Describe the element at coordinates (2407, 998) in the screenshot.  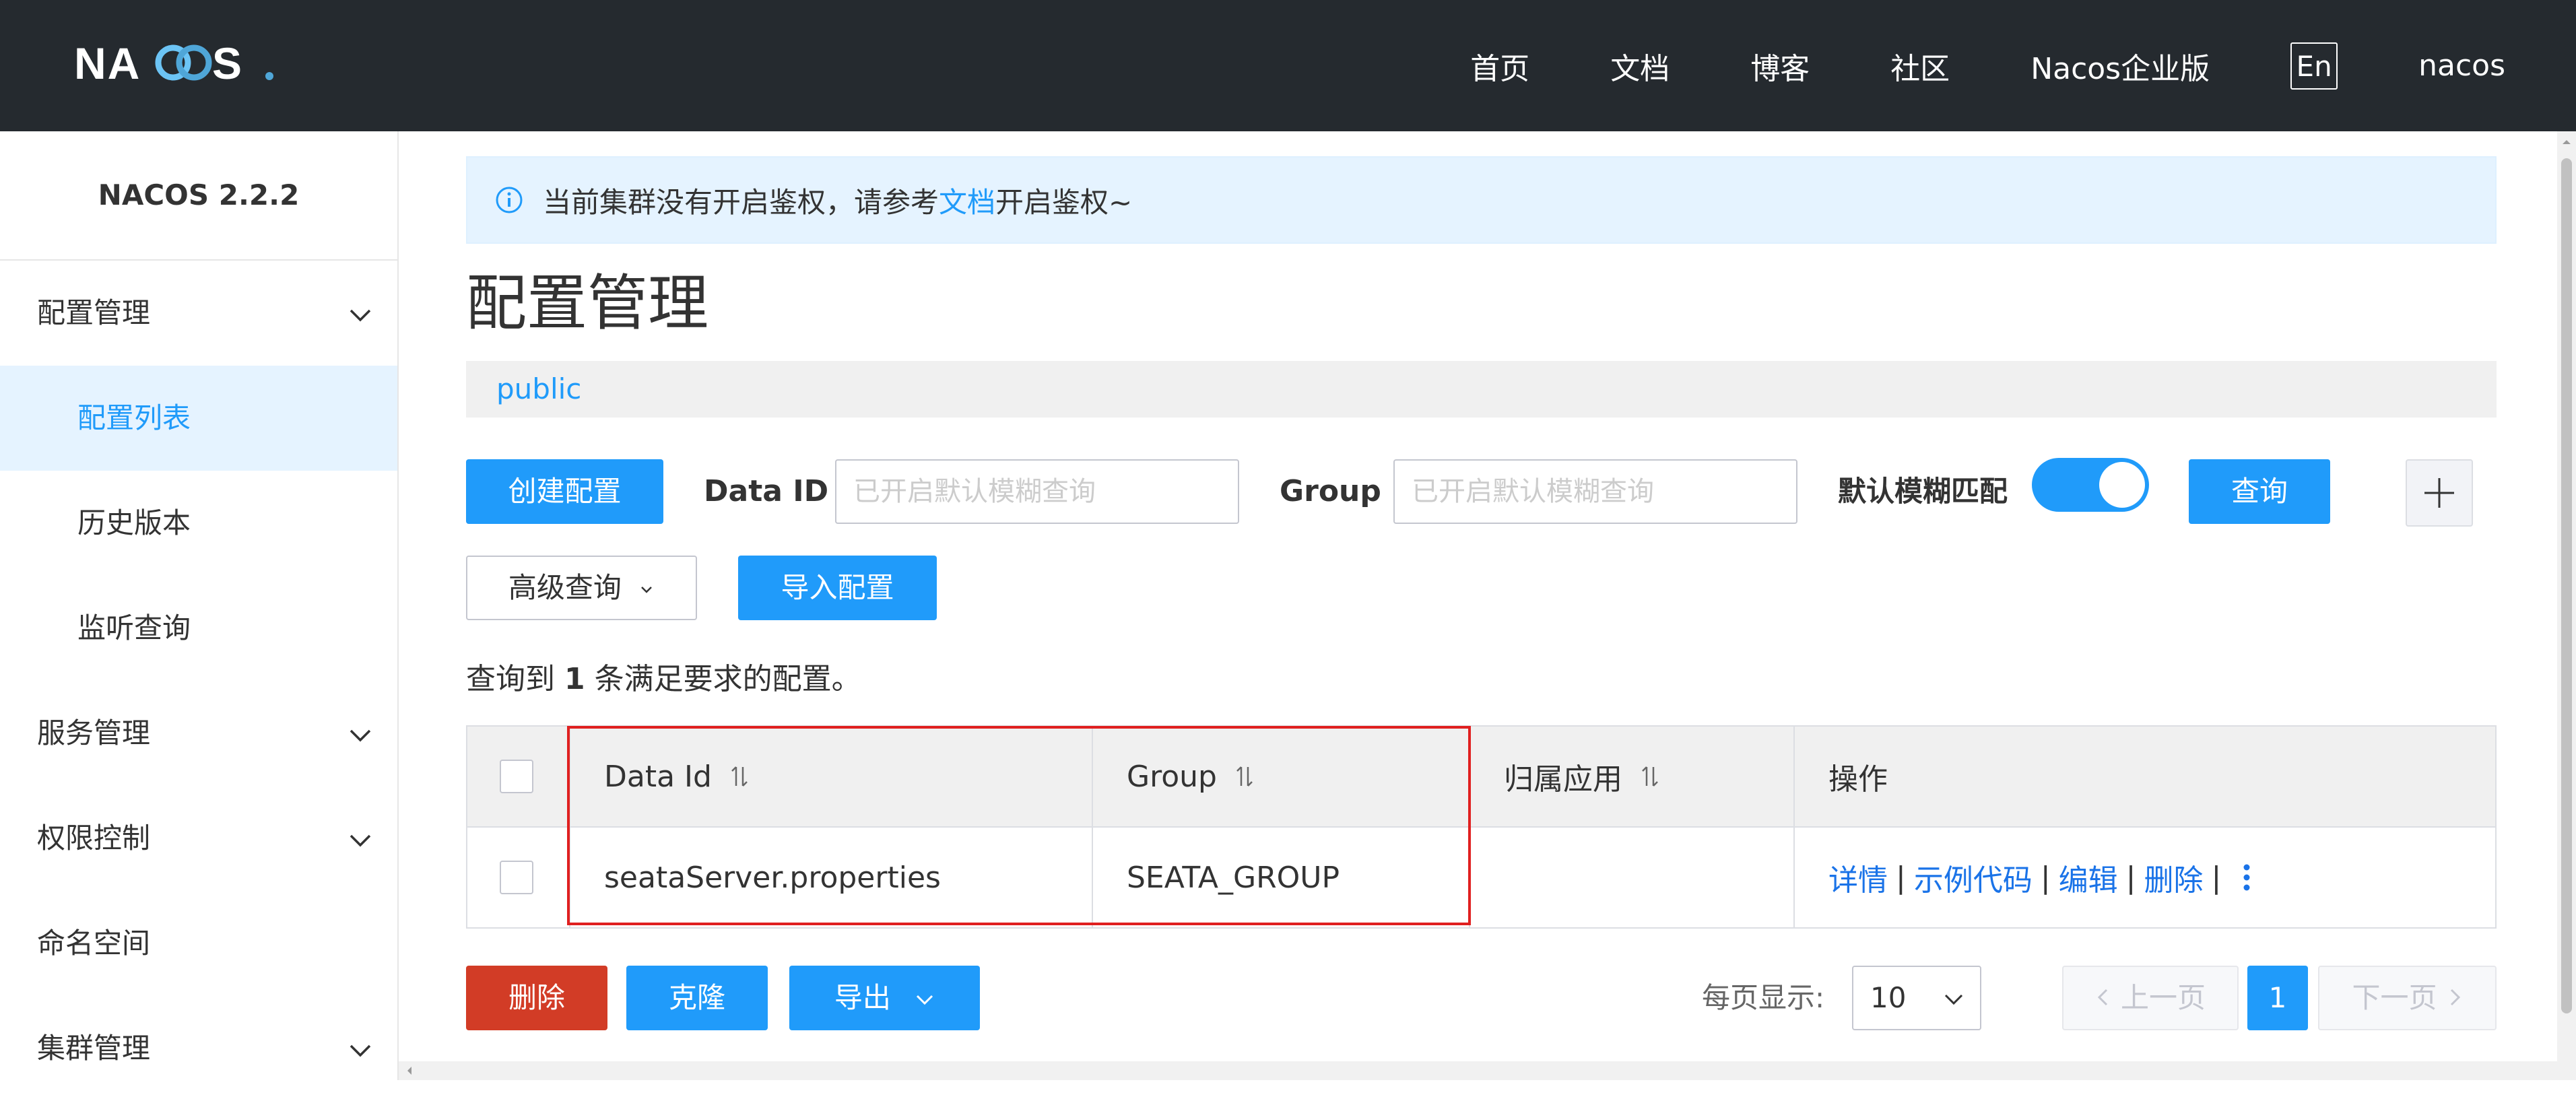
I see `next-page-button: 下一页` at that location.